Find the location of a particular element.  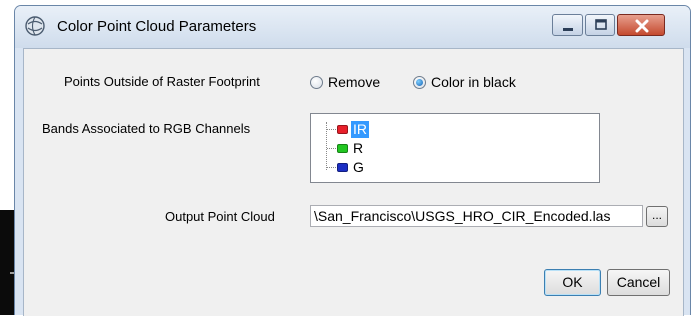

maximize-button is located at coordinates (600, 25).